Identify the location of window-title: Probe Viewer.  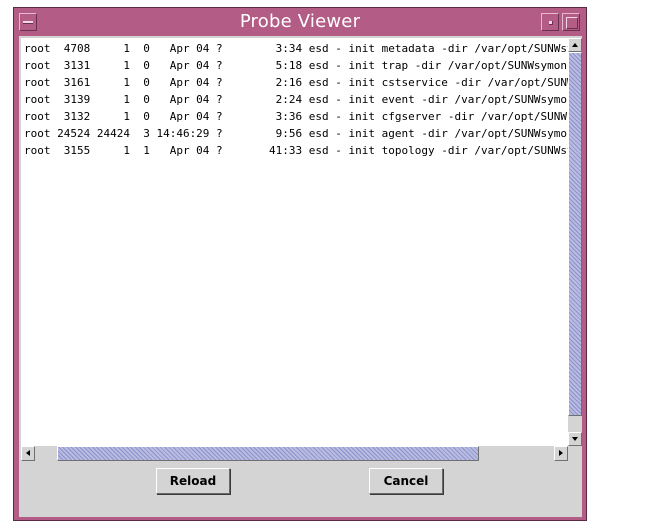
(300, 21).